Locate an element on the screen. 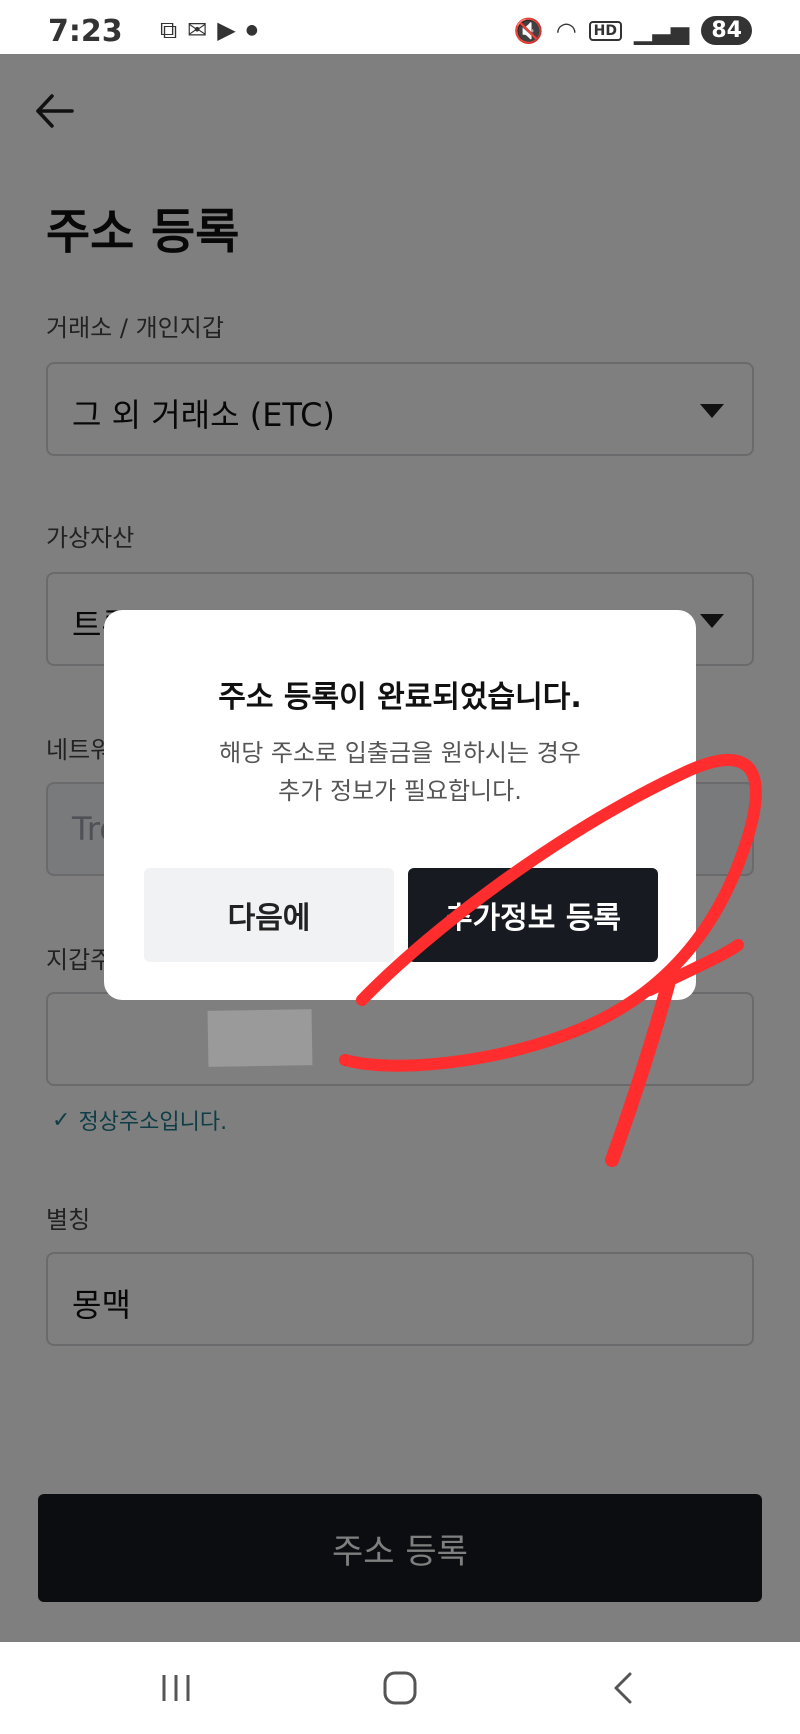 The height and width of the screenshot is (1734, 800). system-nav-bar is located at coordinates (400, 1688).